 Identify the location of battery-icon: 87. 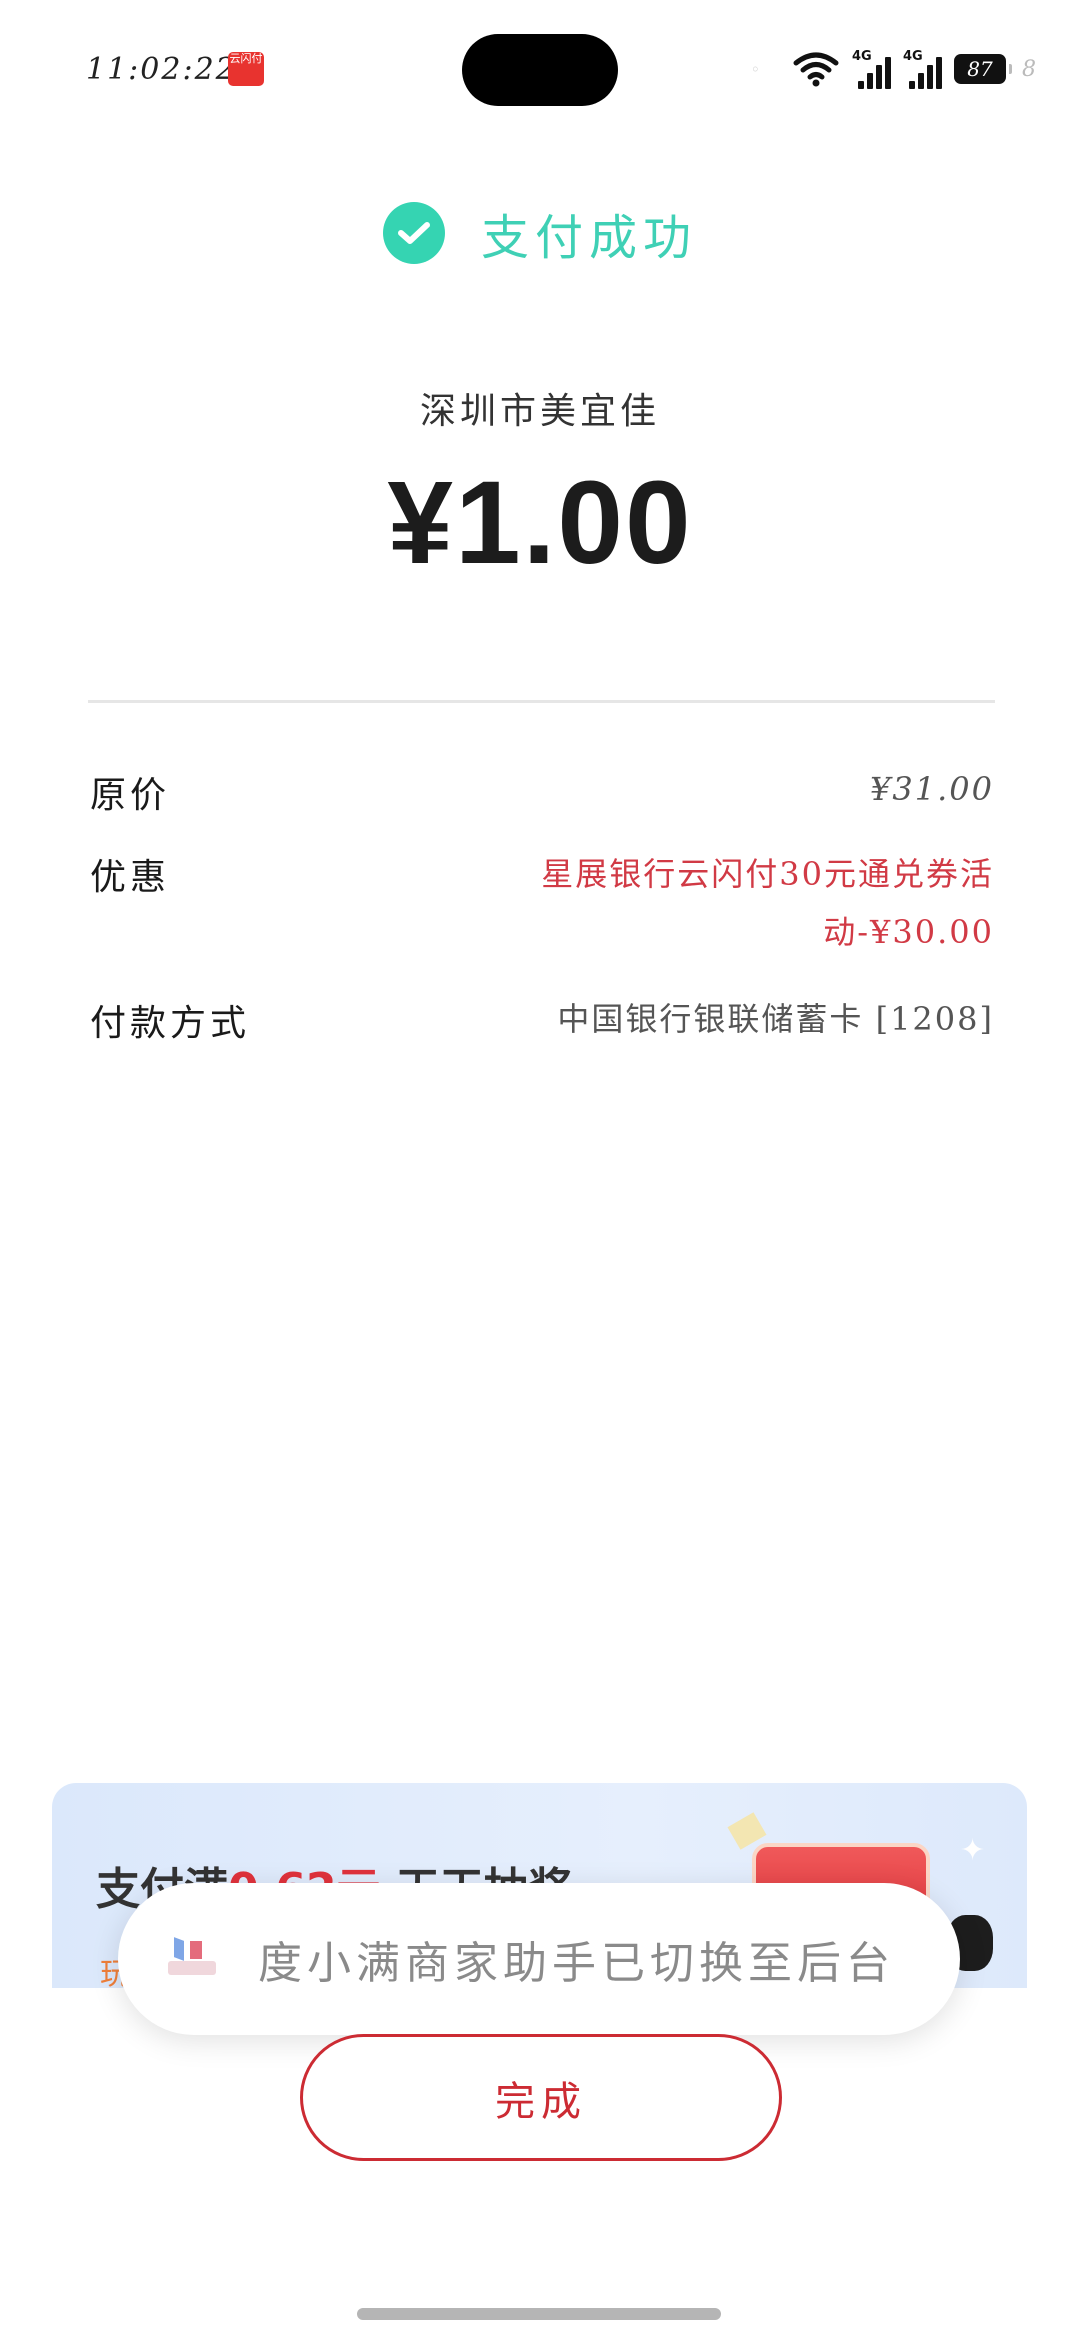
(983, 69).